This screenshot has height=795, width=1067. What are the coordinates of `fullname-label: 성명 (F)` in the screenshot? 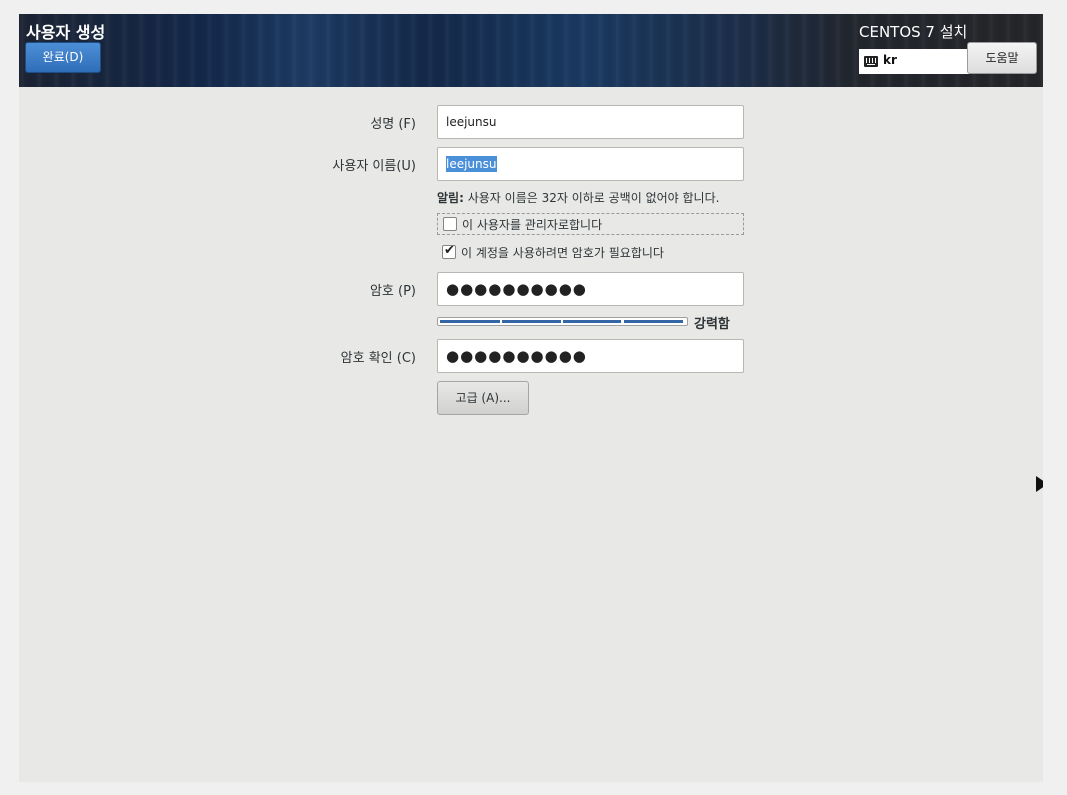 It's located at (393, 124).